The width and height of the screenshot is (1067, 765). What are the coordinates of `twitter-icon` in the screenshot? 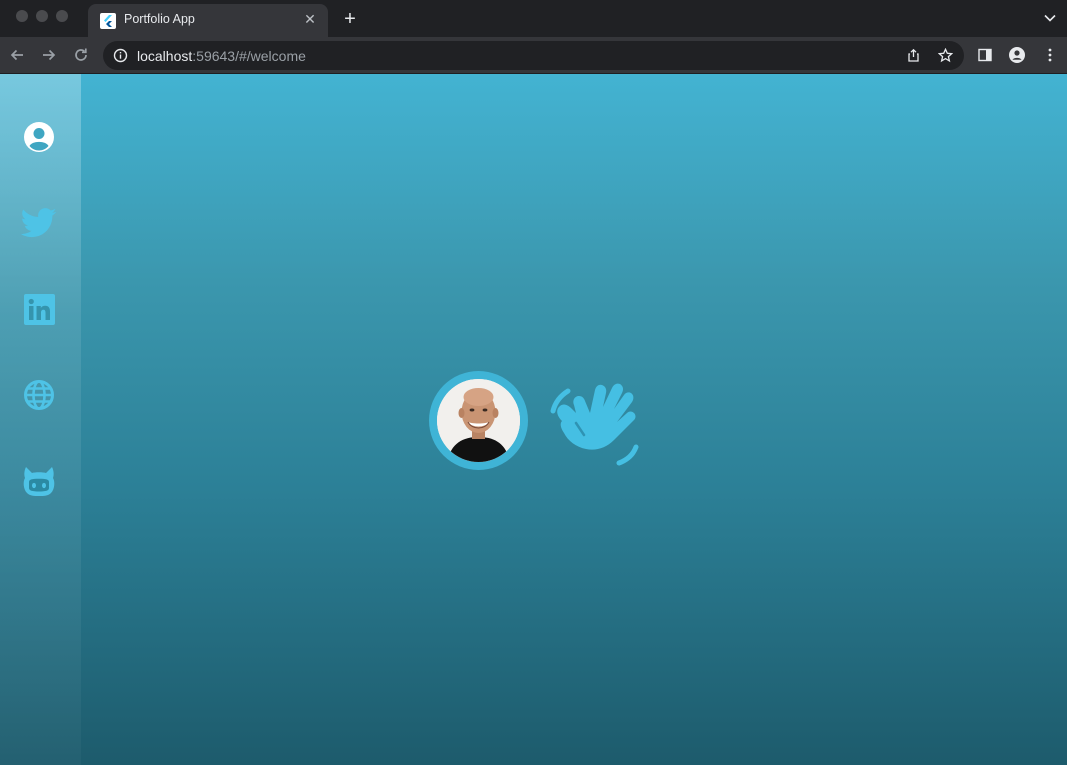 It's located at (39, 223).